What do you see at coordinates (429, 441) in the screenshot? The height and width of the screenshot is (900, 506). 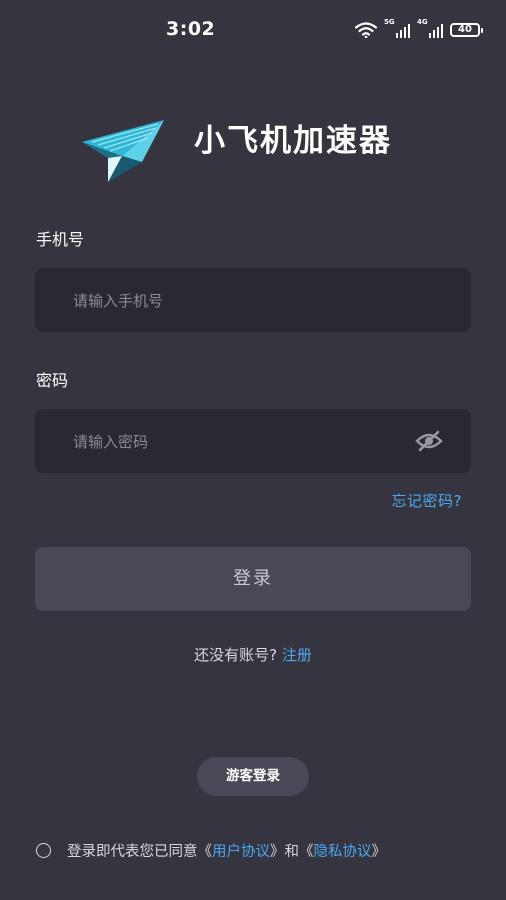 I see `eye-off-icon` at bounding box center [429, 441].